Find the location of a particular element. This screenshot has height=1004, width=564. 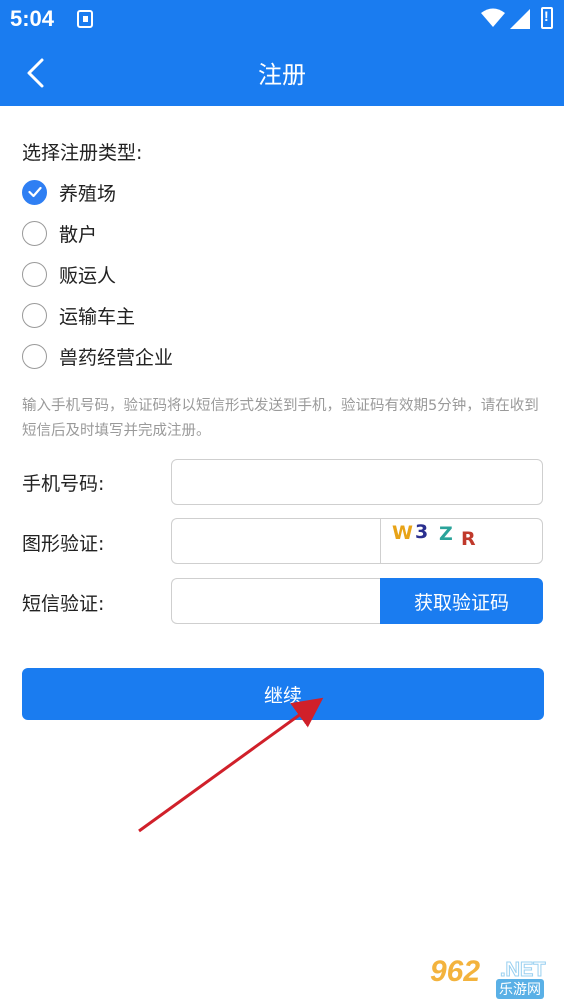

watermark-cn: 乐游网 is located at coordinates (520, 989).